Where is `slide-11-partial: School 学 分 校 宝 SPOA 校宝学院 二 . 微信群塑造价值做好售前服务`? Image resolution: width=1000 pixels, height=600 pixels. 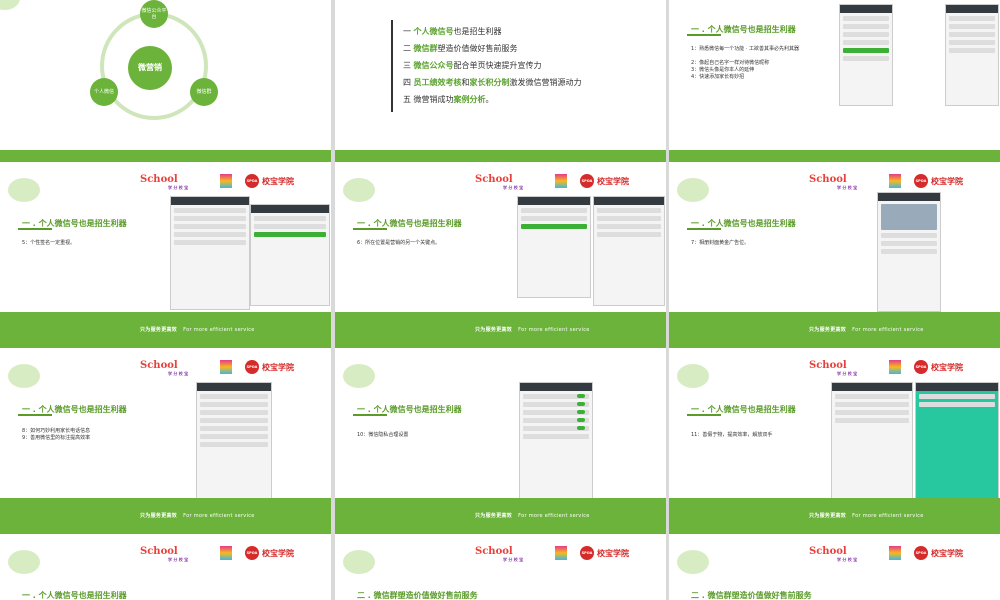 slide-11-partial: School 学 分 校 宝 SPOA 校宝学院 二 . 微信群塑造价值做好售前服务 is located at coordinates (500, 567).